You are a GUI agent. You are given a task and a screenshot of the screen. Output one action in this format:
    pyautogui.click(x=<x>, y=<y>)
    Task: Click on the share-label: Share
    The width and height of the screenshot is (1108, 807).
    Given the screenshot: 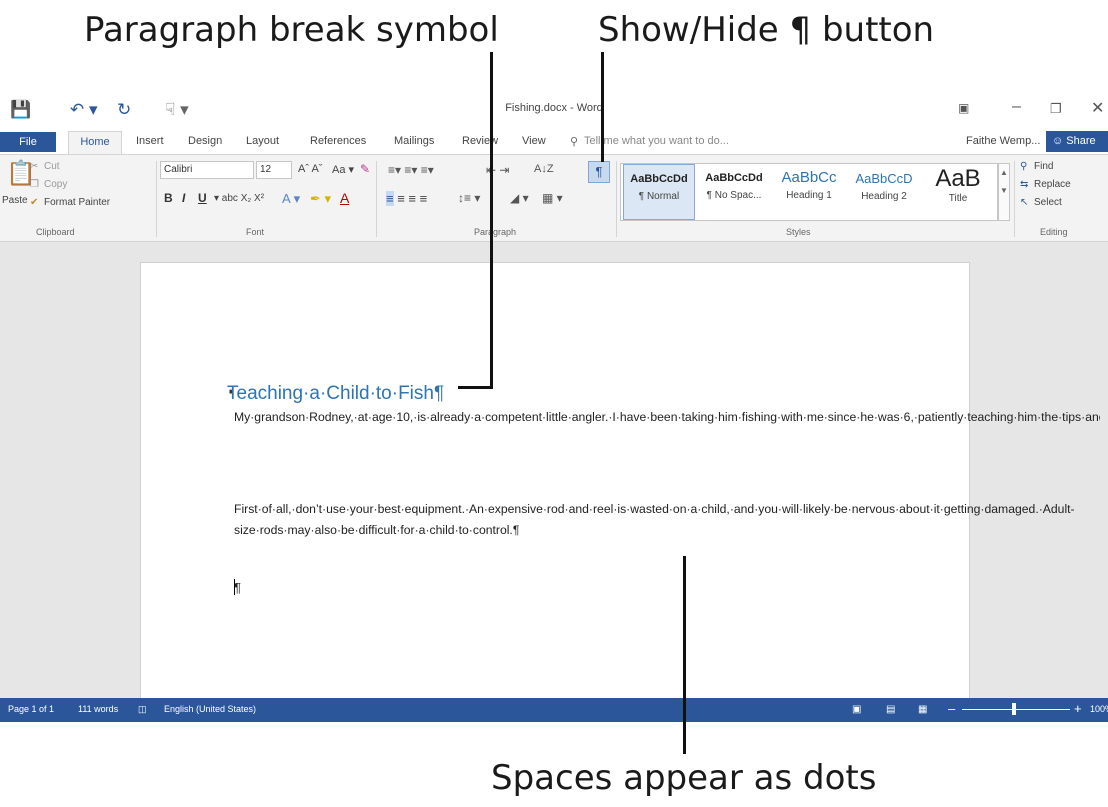 What is the action you would take?
    pyautogui.click(x=1081, y=141)
    